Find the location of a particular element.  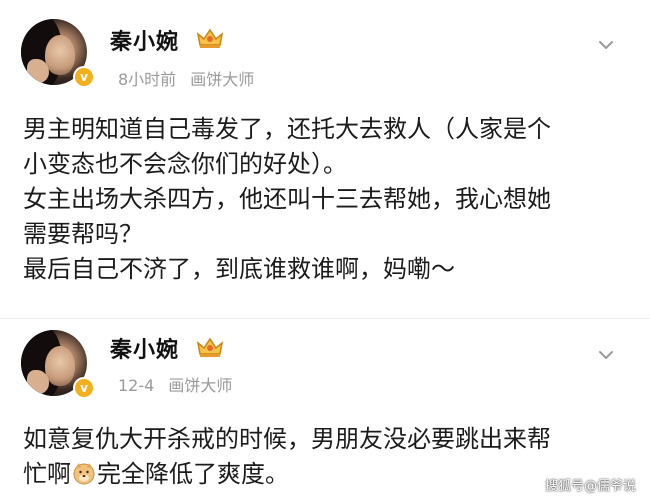

post-content: 如意复仇大开杀戒的时候，男朋友没必要跳出来帮 忙啊 完全降低了爽度。 is located at coordinates (322, 457).